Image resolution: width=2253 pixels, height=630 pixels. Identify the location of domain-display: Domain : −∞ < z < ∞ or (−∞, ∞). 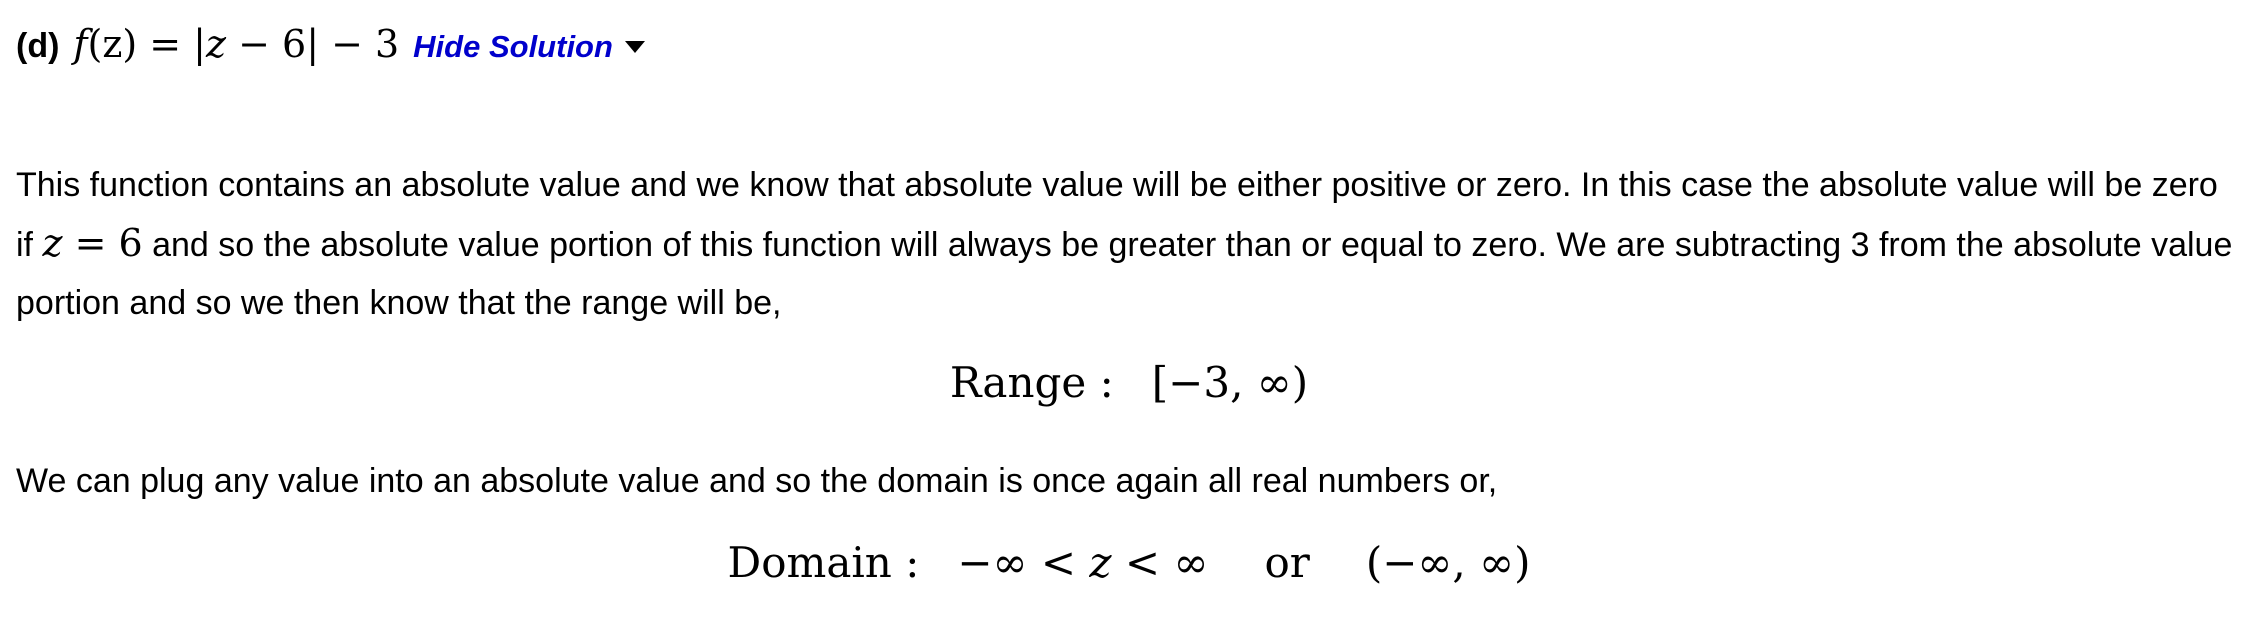
(1129, 562).